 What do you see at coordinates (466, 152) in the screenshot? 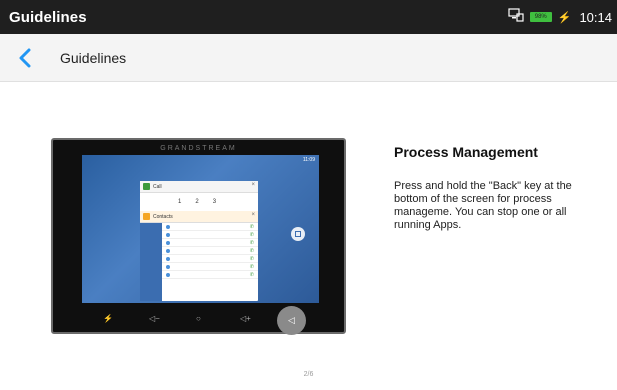
I see `guide-title: Process Management` at bounding box center [466, 152].